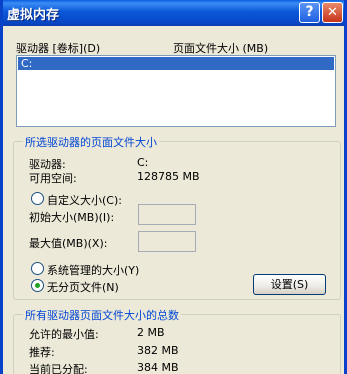 This screenshot has height=374, width=347. I want to click on set-button: 设置(S), so click(289, 284).